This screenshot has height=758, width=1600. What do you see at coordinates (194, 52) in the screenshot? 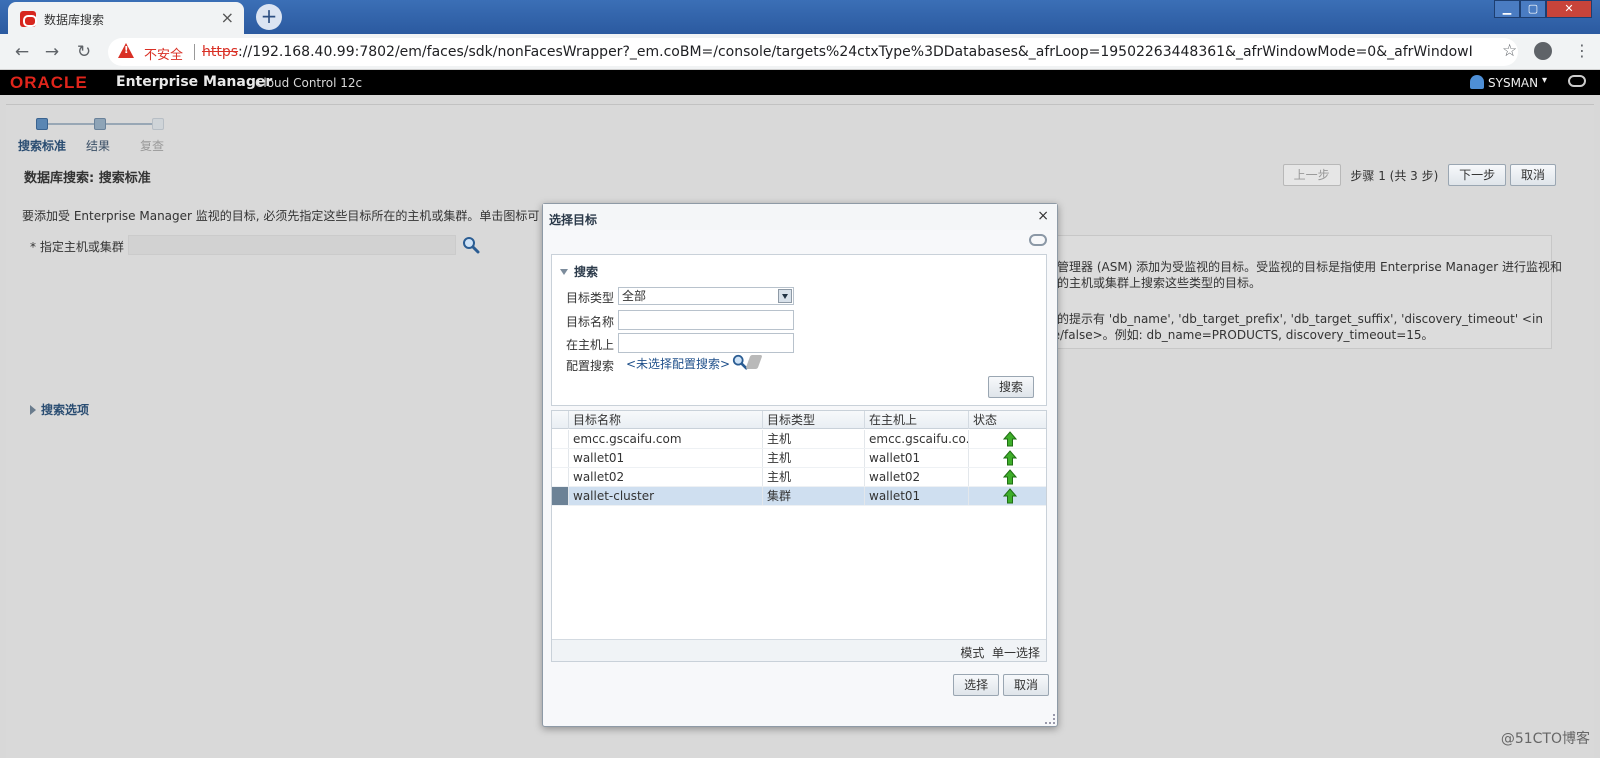
I see `omnibox-divider` at bounding box center [194, 52].